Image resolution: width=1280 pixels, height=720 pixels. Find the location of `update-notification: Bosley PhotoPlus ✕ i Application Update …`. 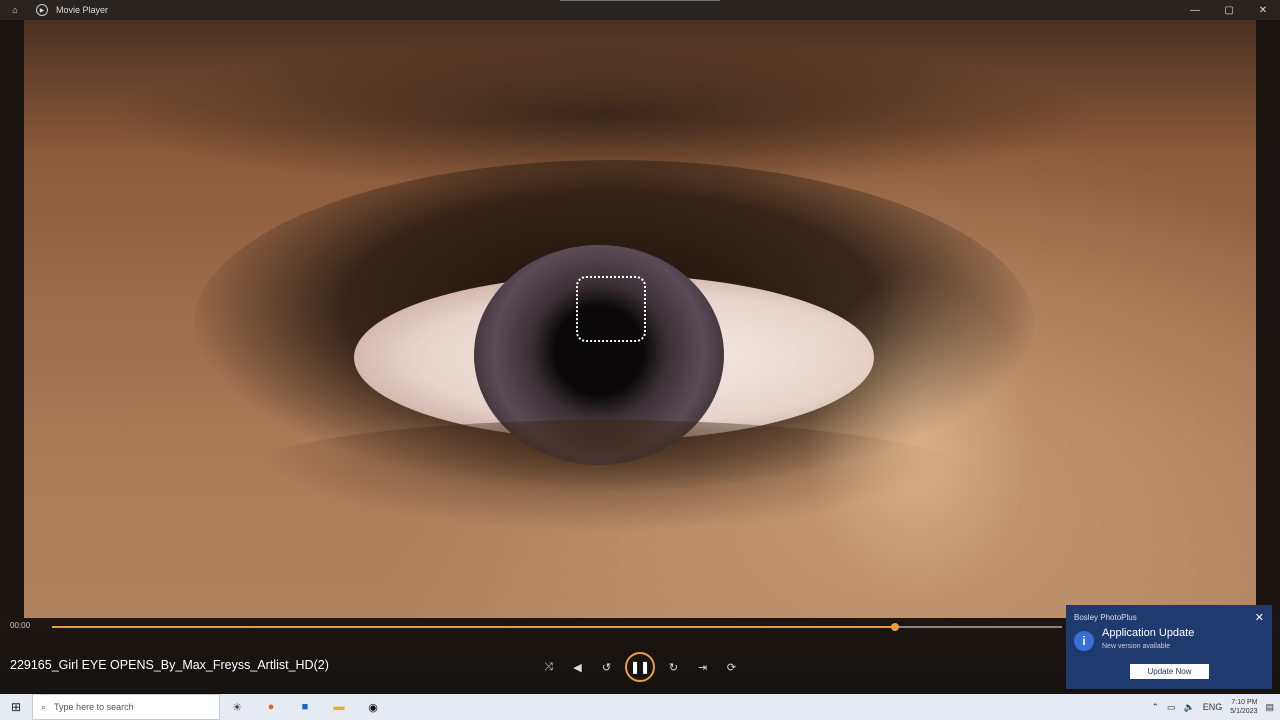

update-notification: Bosley PhotoPlus ✕ i Application Update … is located at coordinates (1169, 647).